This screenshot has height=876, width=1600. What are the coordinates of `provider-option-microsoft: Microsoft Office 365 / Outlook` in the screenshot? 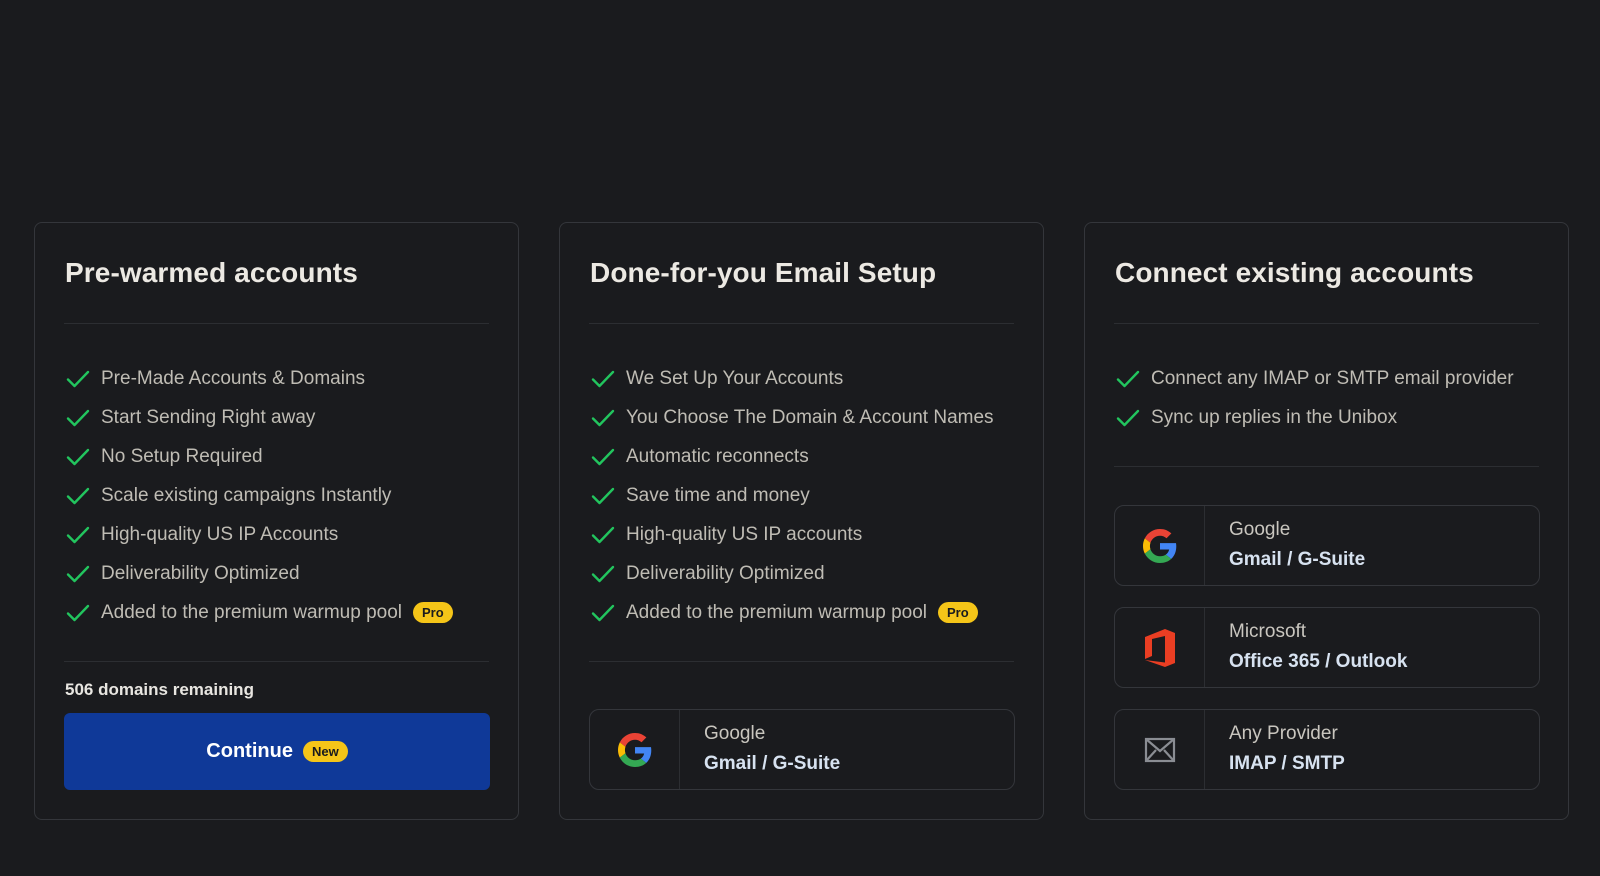 It's located at (1327, 647).